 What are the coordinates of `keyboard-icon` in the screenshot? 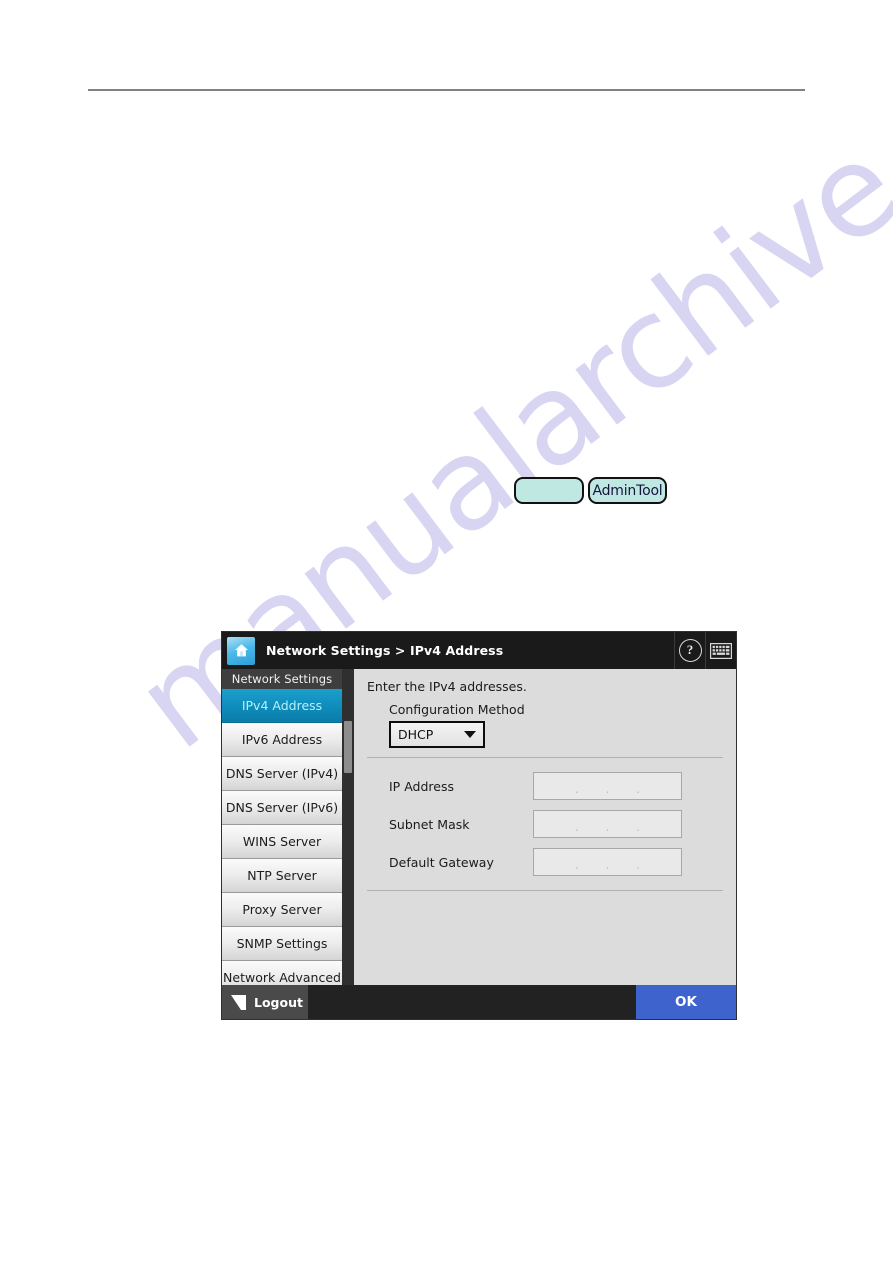 It's located at (721, 650).